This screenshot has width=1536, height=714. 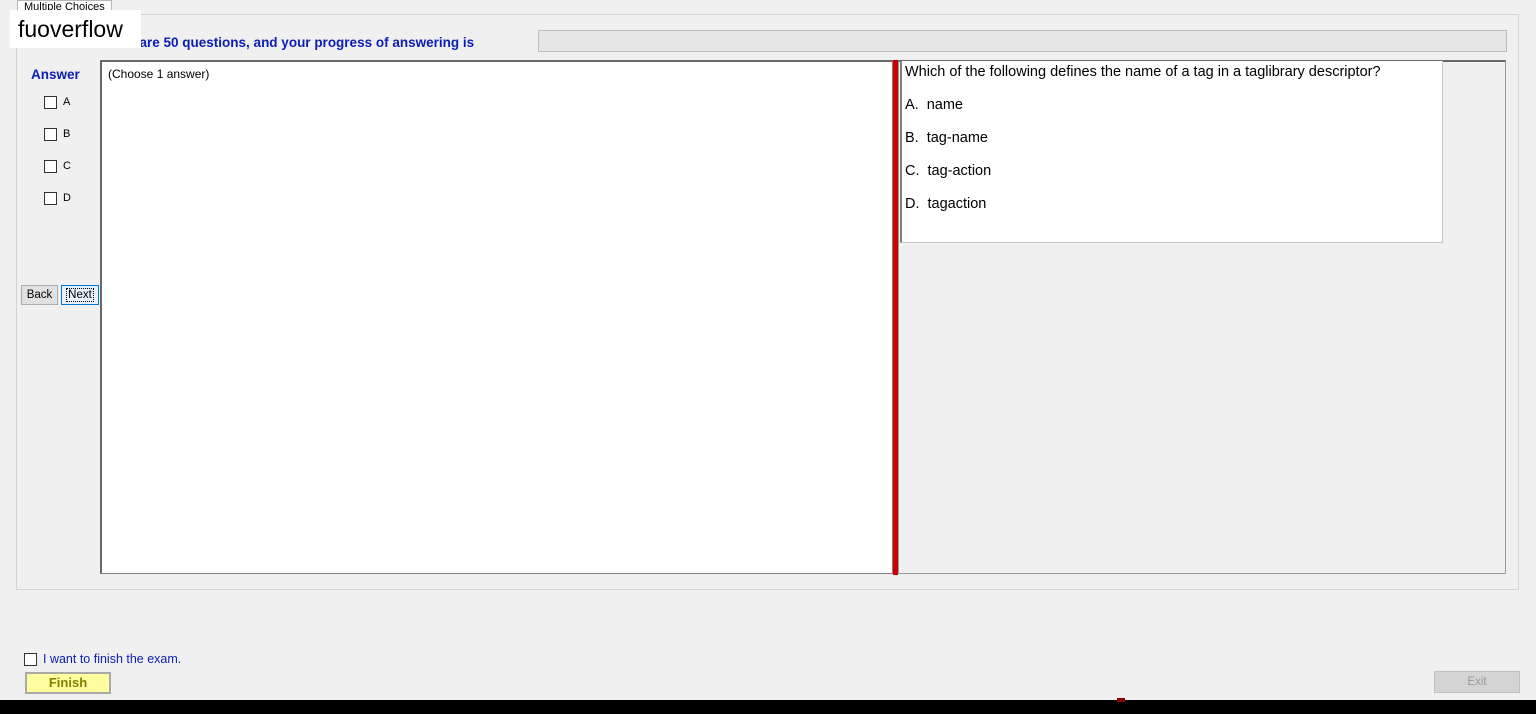 What do you see at coordinates (112, 659) in the screenshot?
I see `finish-checkbox-label: I want to finish the exam.` at bounding box center [112, 659].